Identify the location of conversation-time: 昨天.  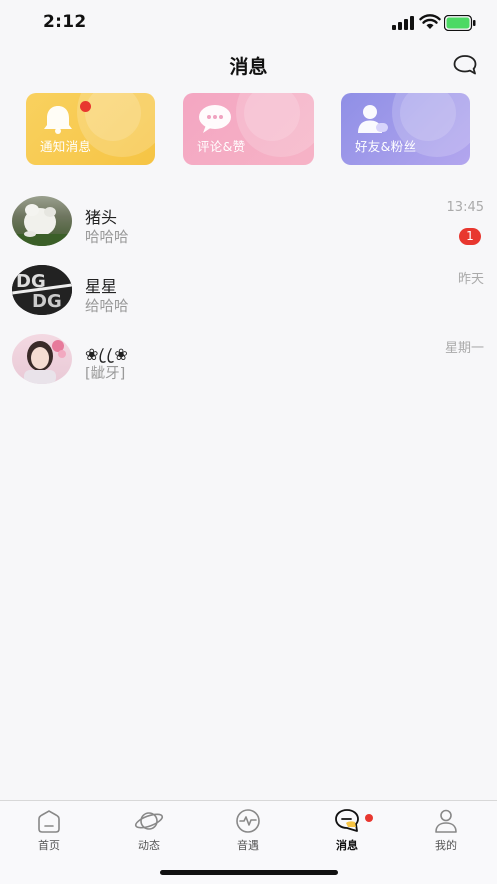
(470, 279).